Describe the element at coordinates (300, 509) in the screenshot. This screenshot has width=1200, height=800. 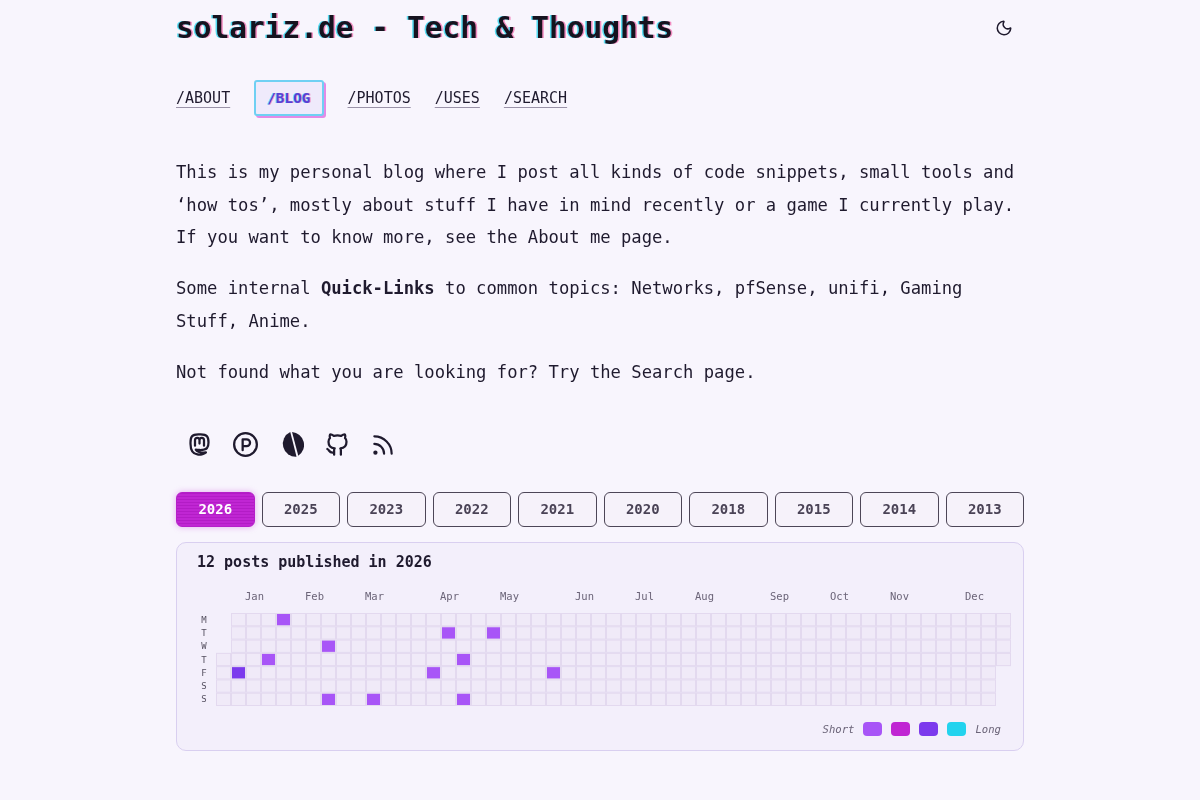
I see `year-tab: 2025` at that location.